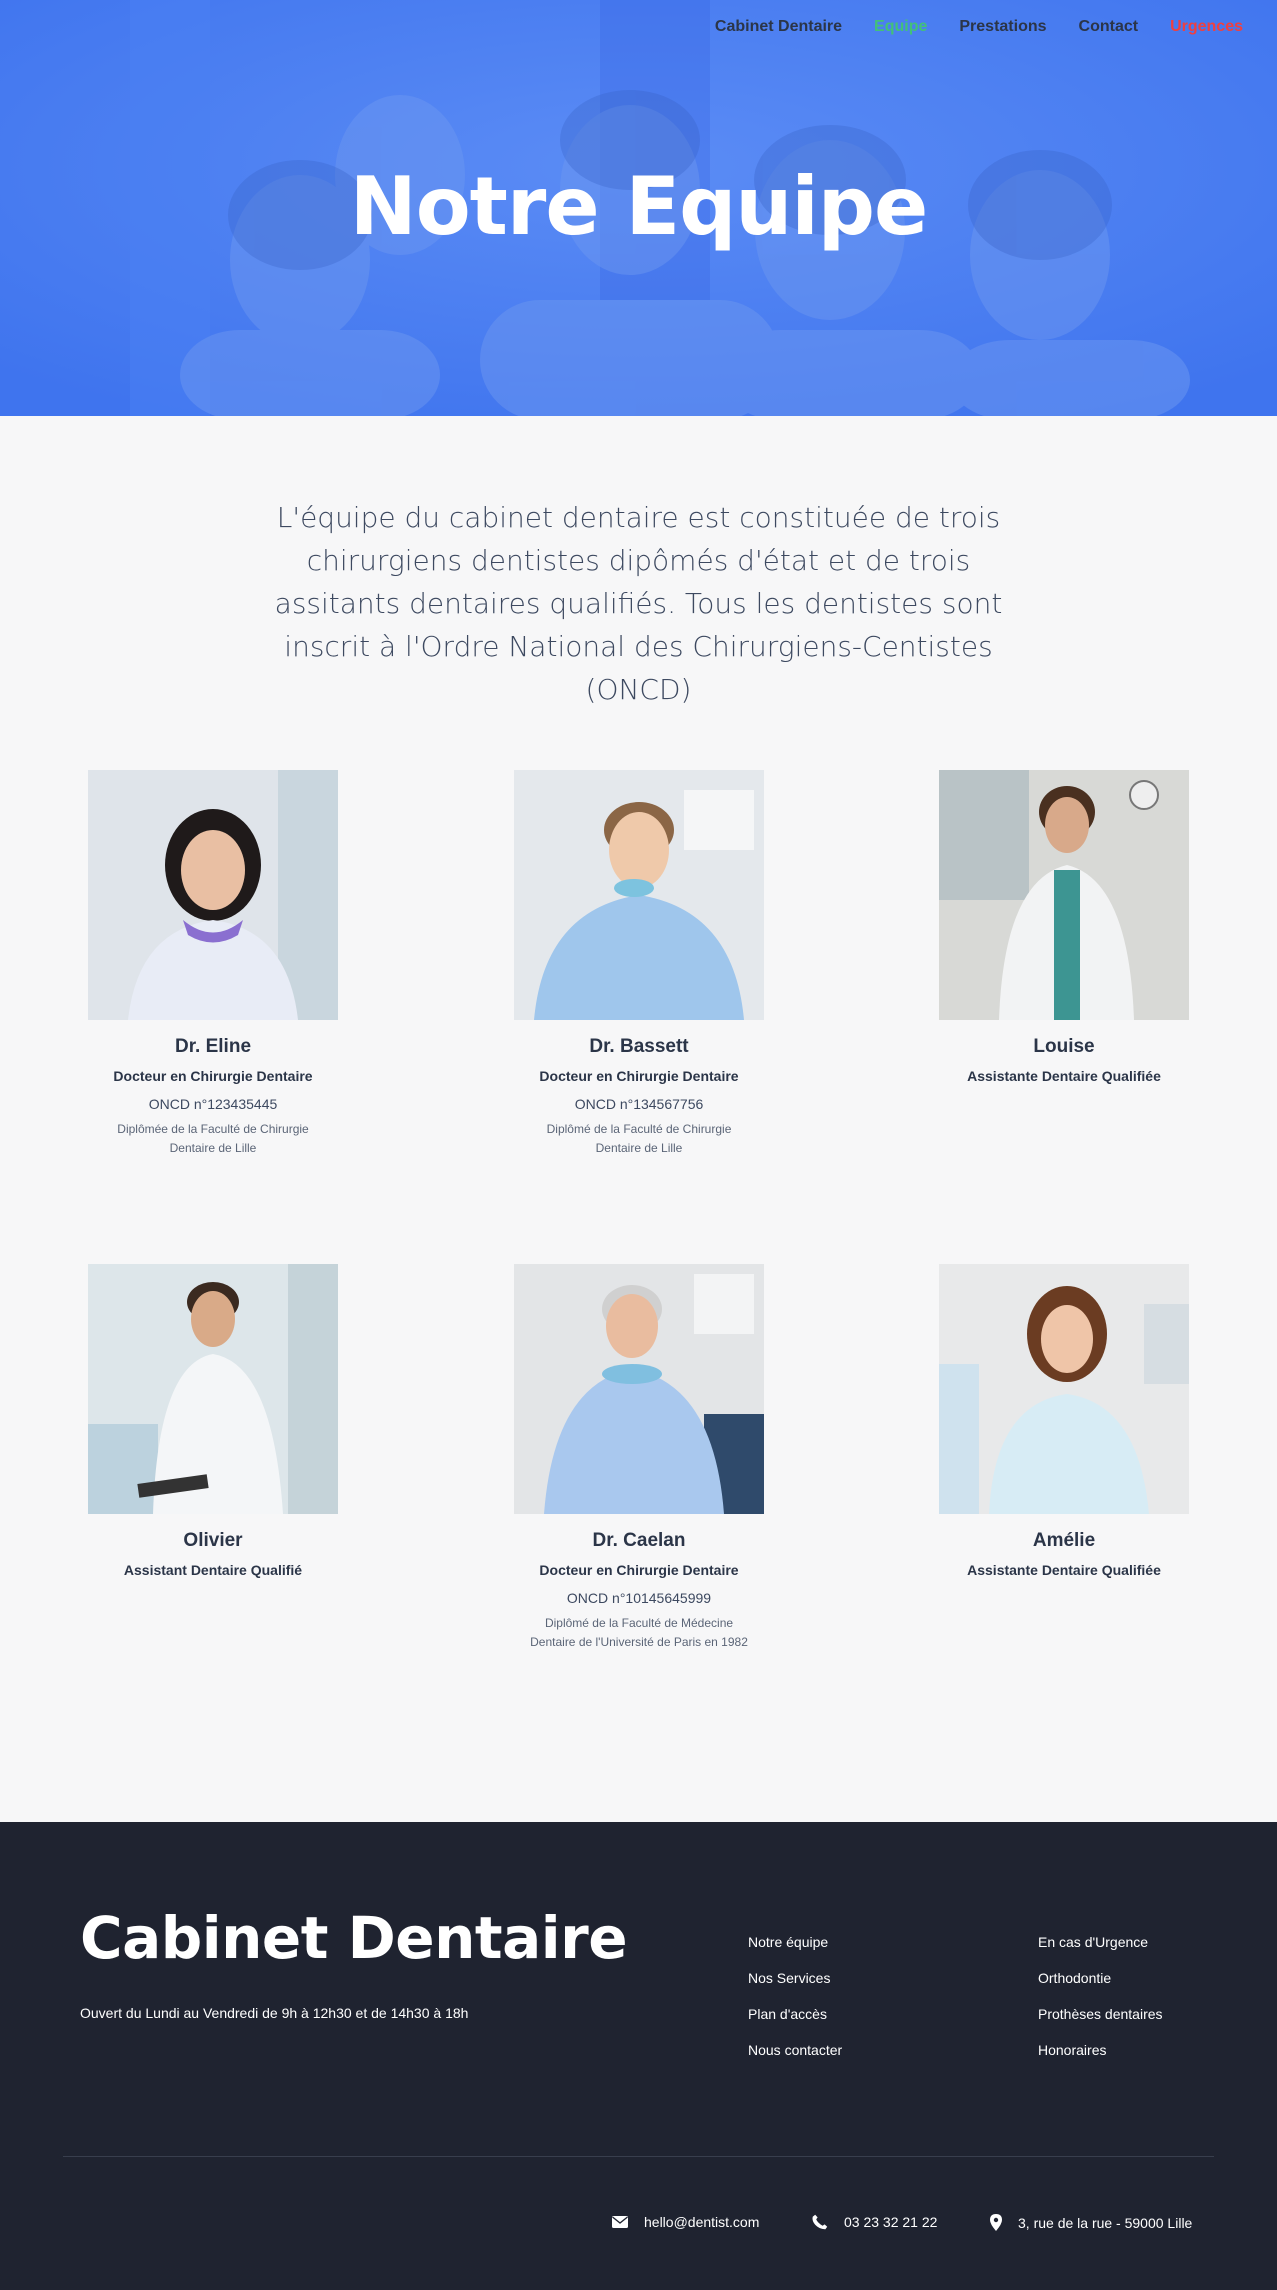 This screenshot has width=1277, height=2290. I want to click on nav-equipe: Equipe, so click(900, 27).